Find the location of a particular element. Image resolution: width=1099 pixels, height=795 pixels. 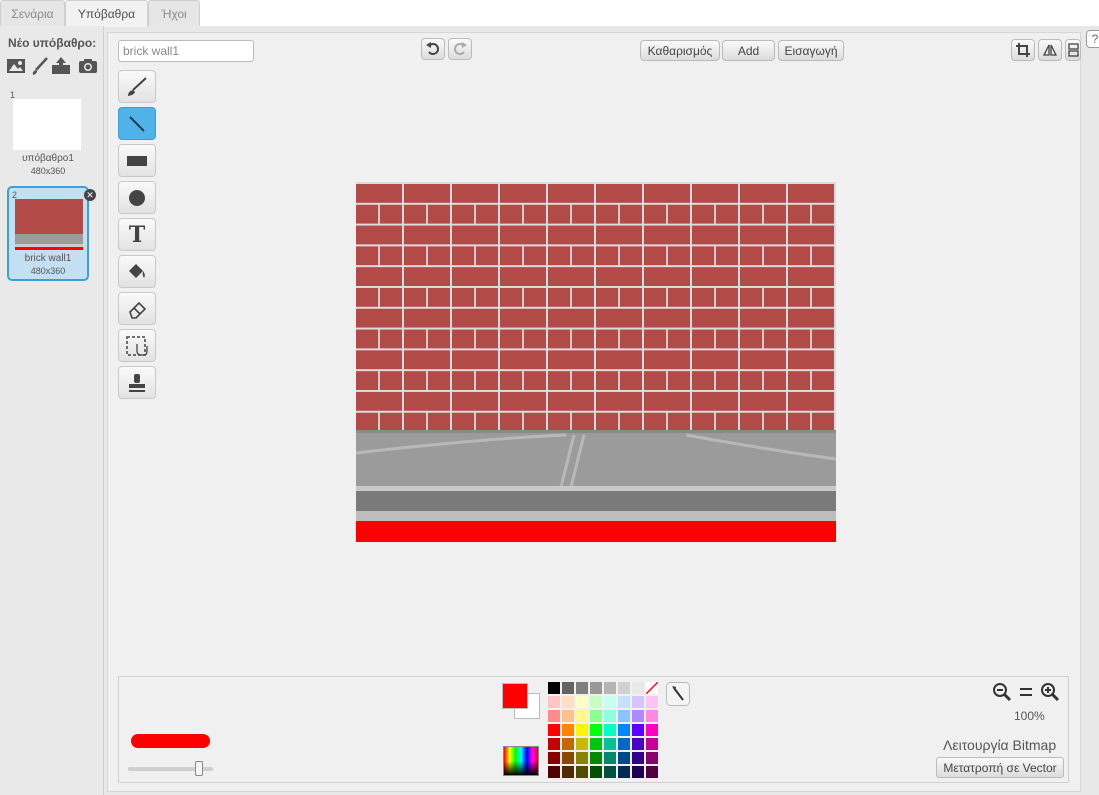

fill-tool is located at coordinates (137, 271).